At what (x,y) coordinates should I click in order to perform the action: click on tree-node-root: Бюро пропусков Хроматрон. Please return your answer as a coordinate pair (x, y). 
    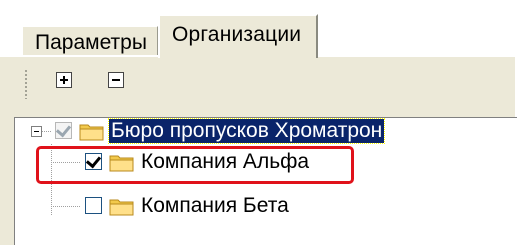
    Looking at the image, I should click on (260, 131).